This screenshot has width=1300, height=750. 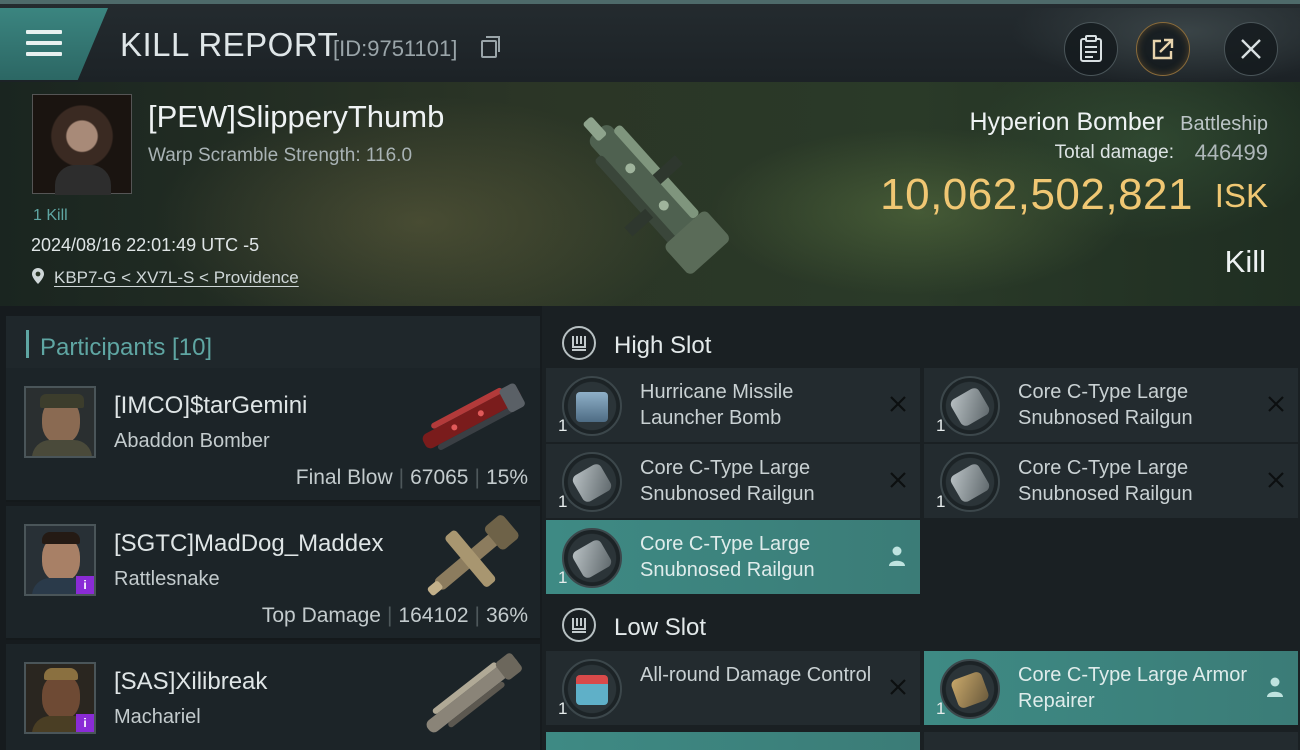 I want to click on high-slot-title: High Slot, so click(x=663, y=345).